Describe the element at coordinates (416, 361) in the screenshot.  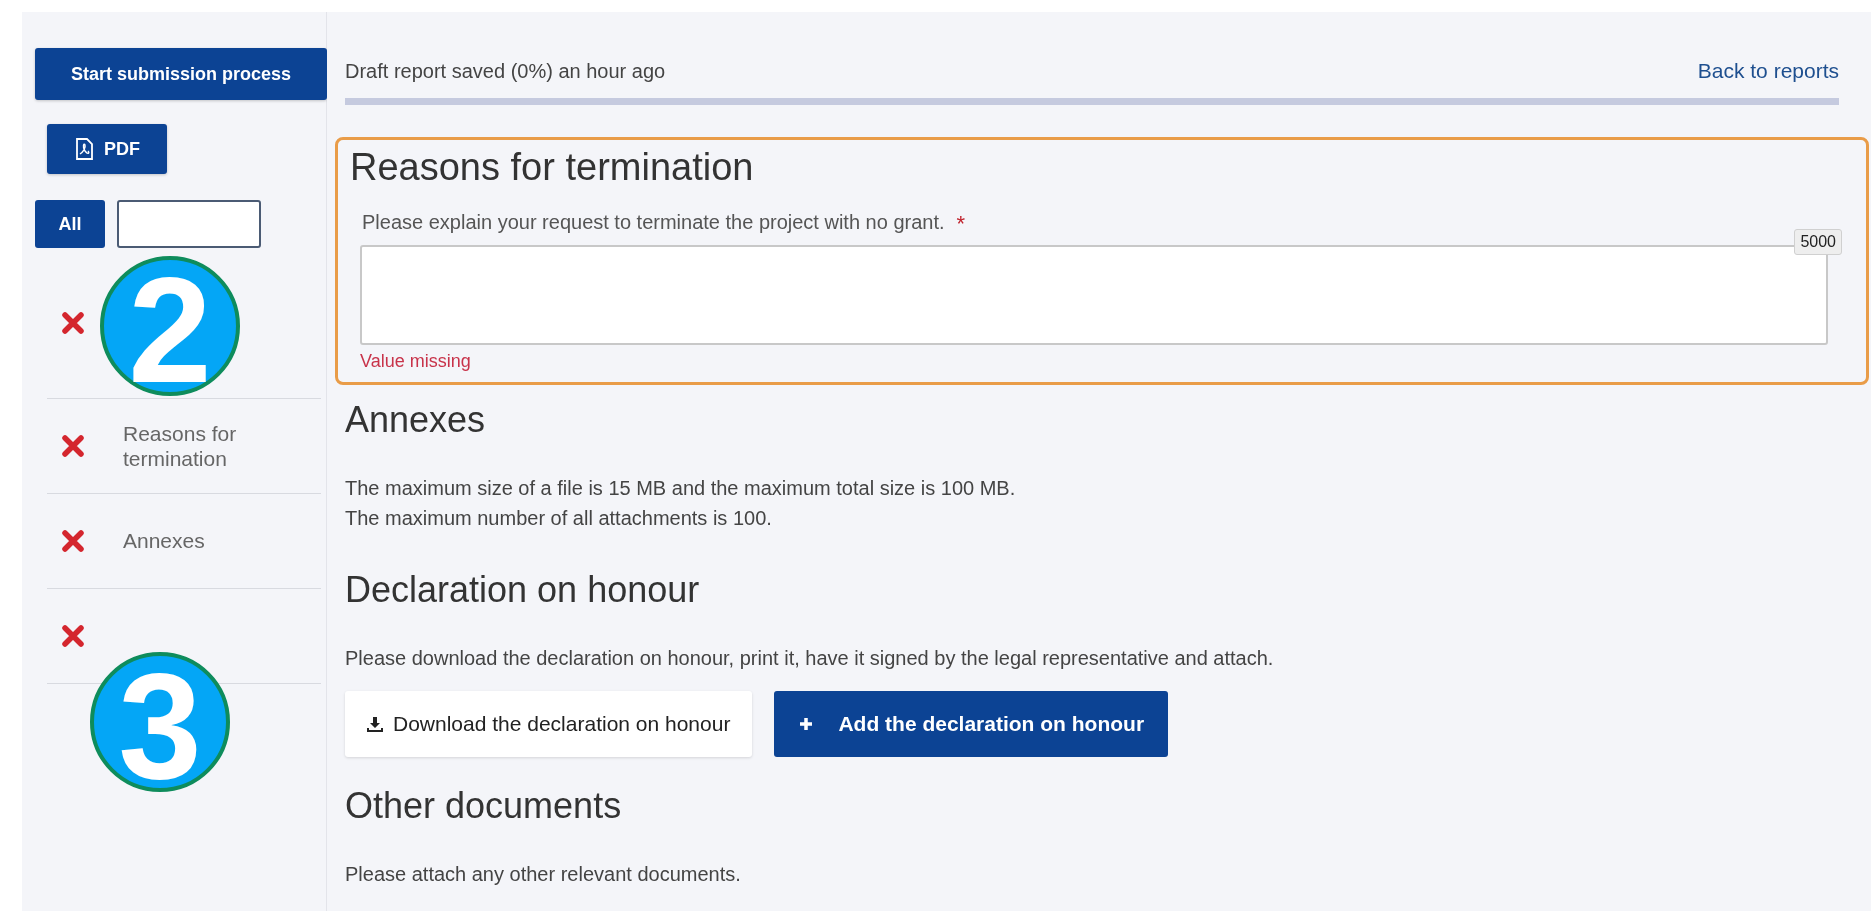
I see `validation-error: Value missing` at that location.